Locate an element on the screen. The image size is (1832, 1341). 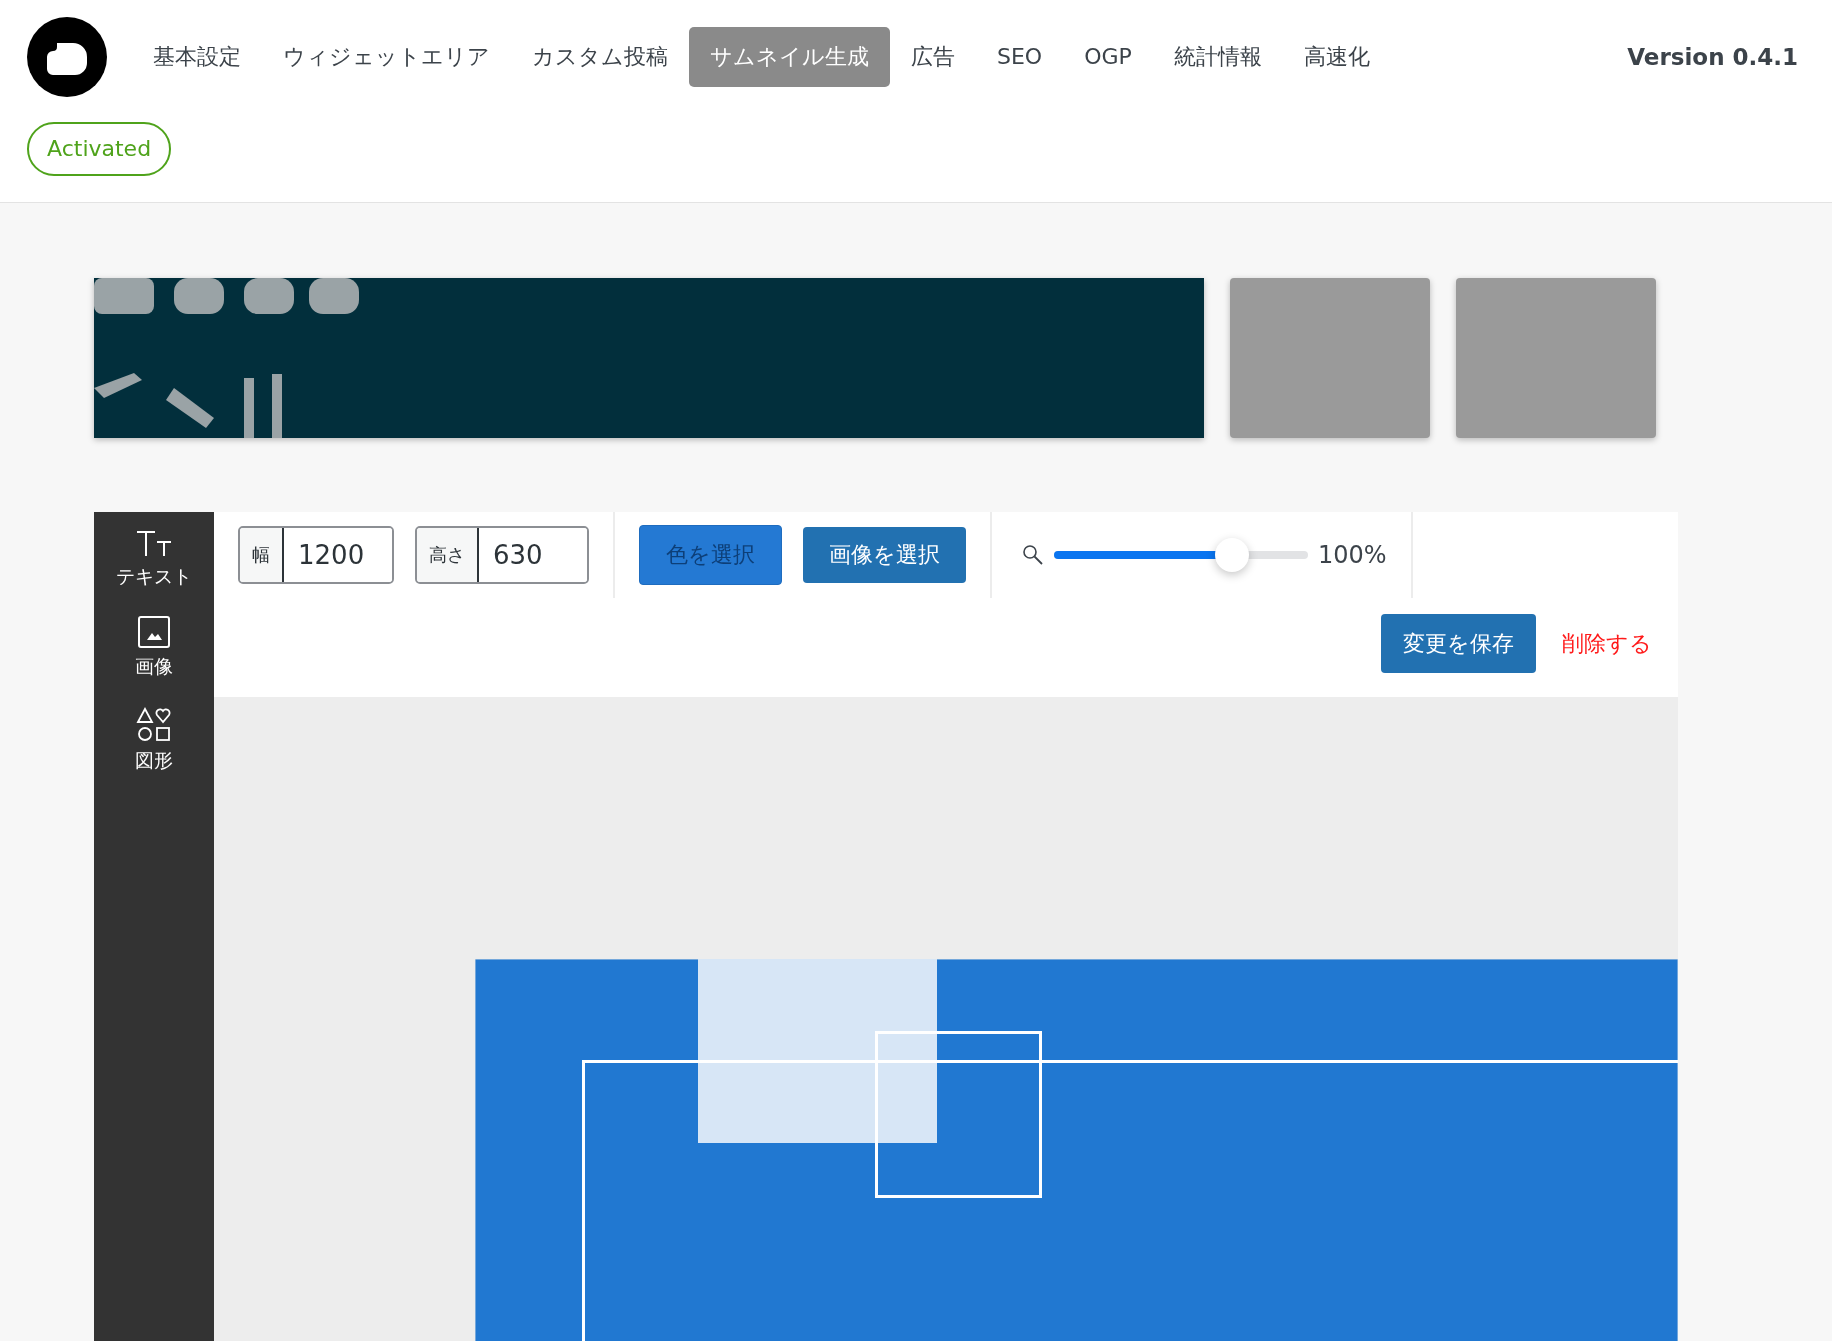
nav-tab: 高速化 is located at coordinates (1336, 57).